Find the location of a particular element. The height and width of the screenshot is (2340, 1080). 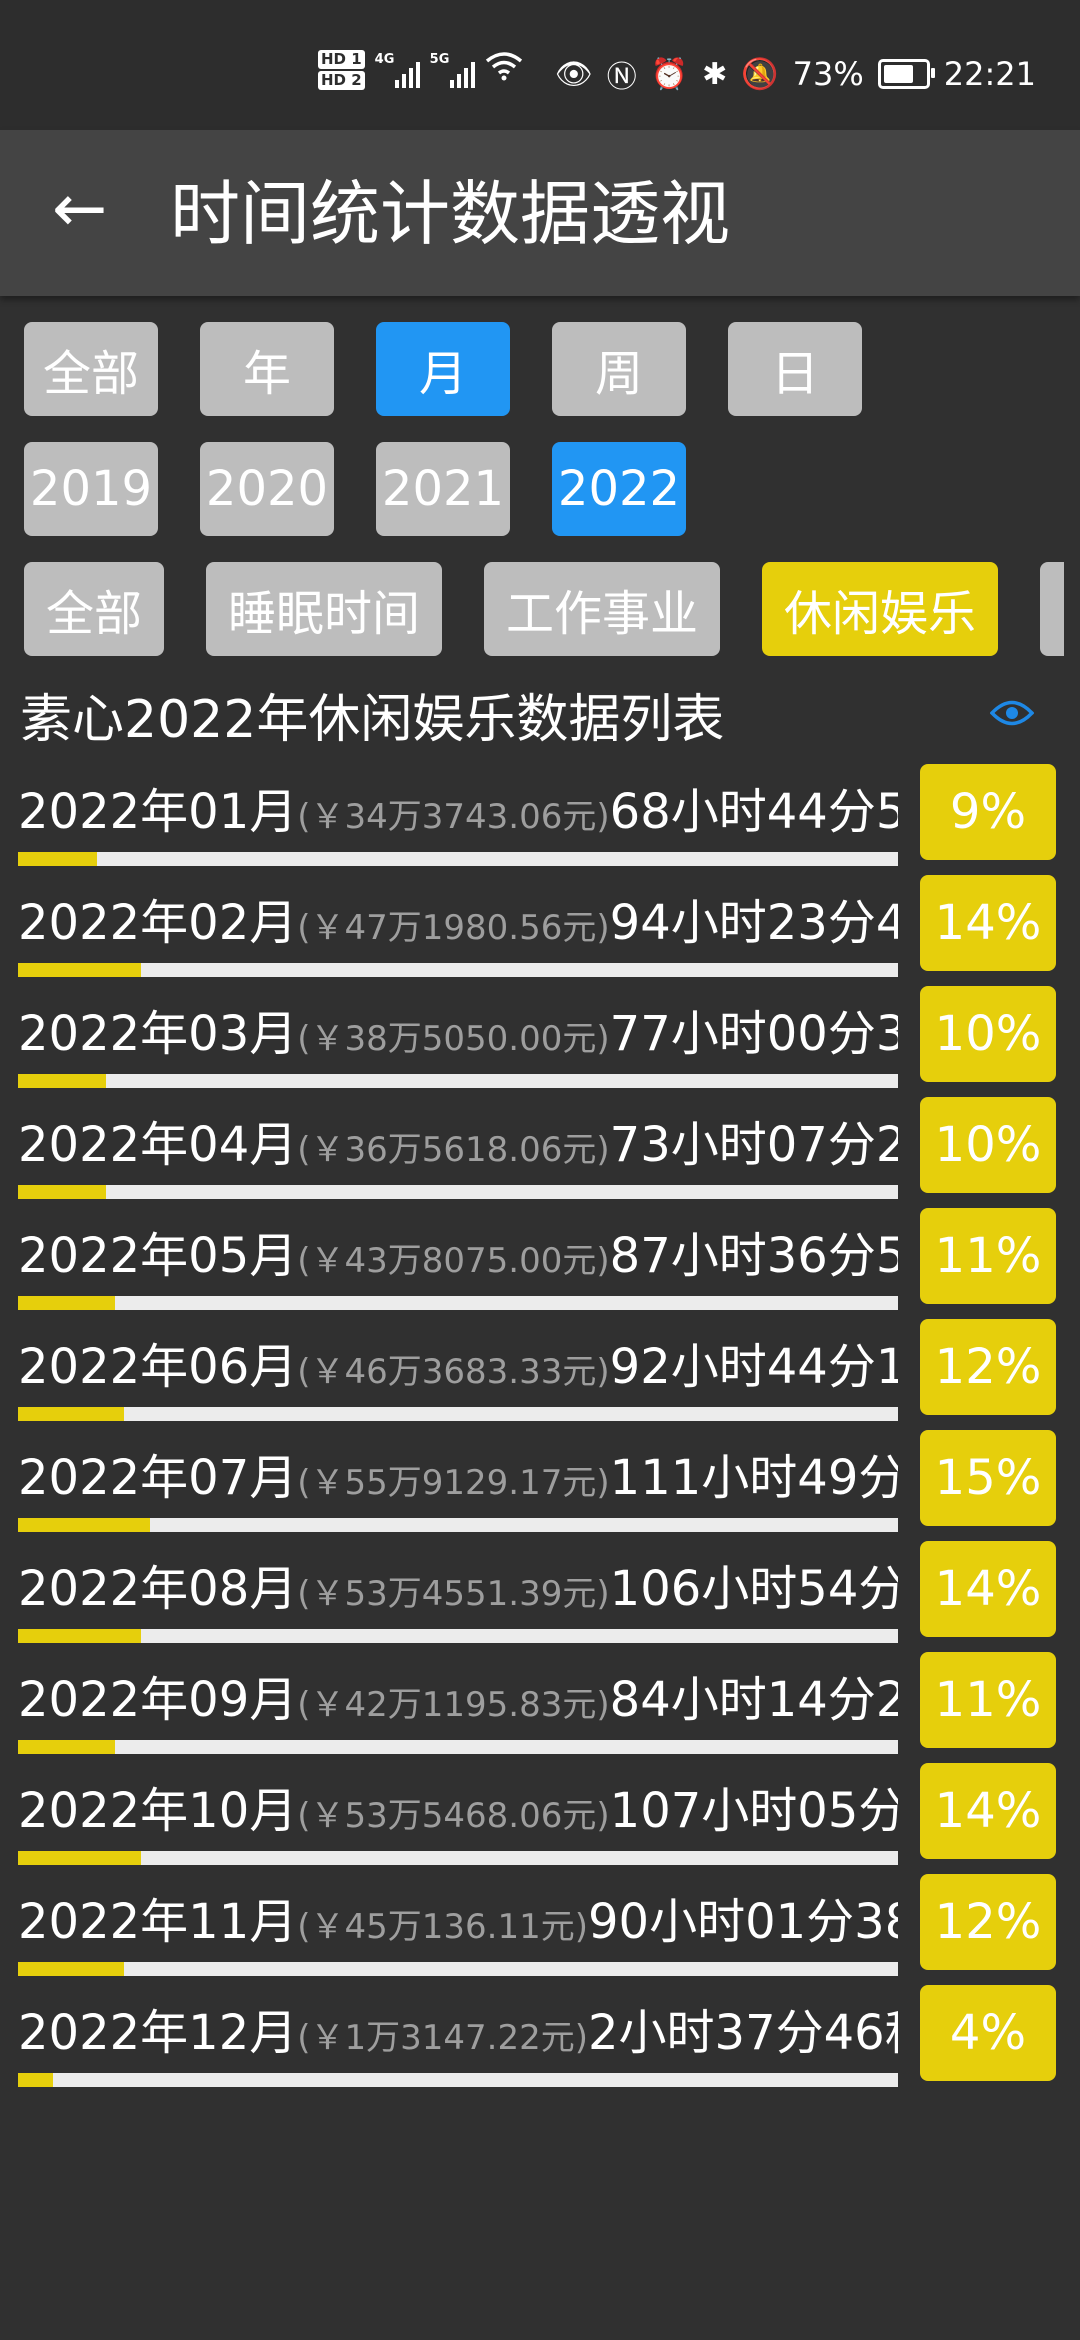

arrow-left-icon: ← is located at coordinates (79, 209).